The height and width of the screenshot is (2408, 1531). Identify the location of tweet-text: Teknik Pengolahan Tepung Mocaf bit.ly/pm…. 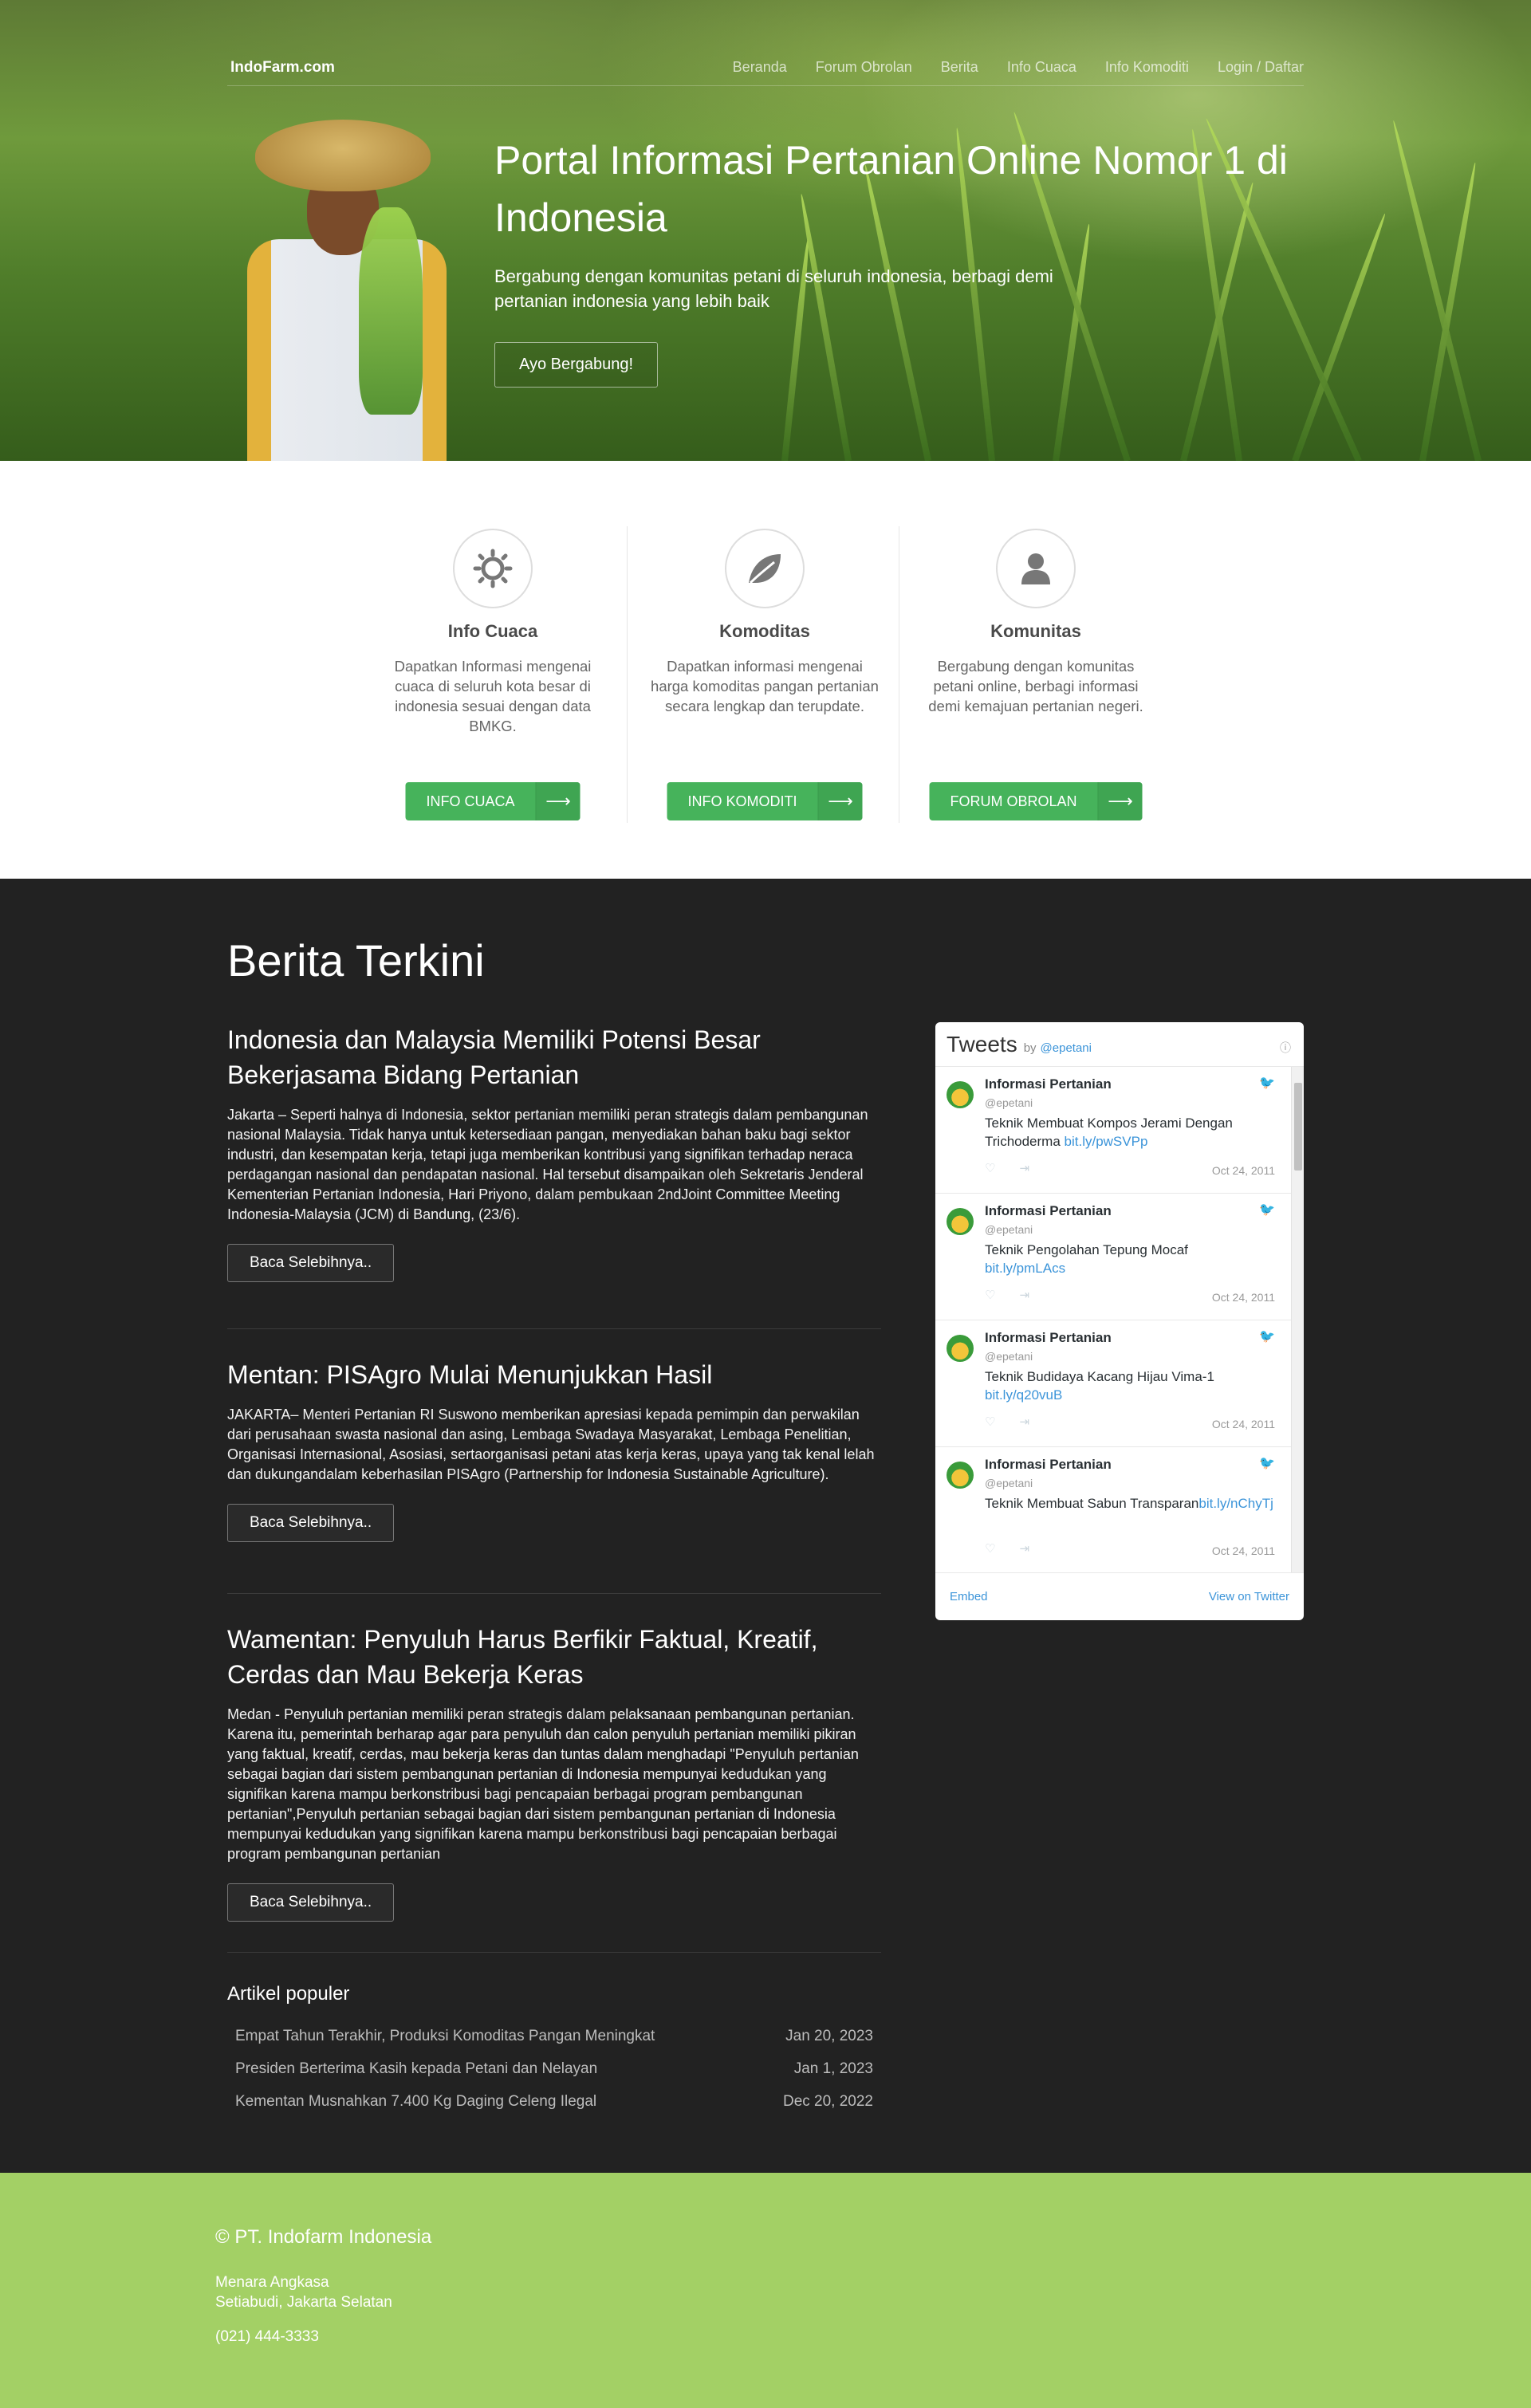
(1086, 1259).